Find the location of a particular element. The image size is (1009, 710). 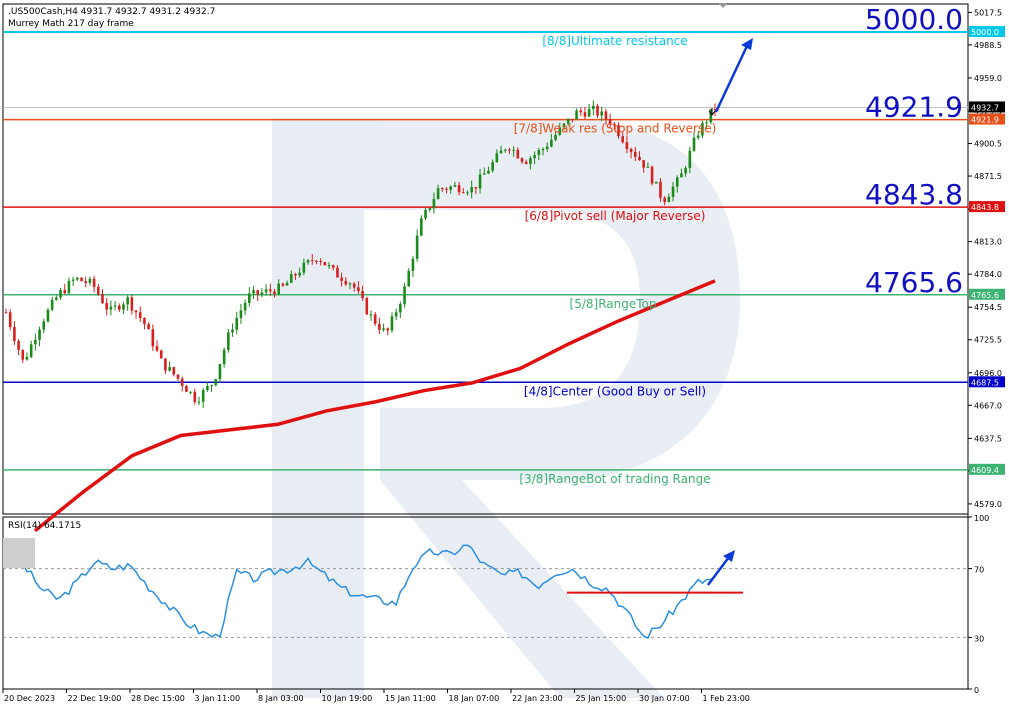

level-price-tag-text: 4609.4 is located at coordinates (985, 470).